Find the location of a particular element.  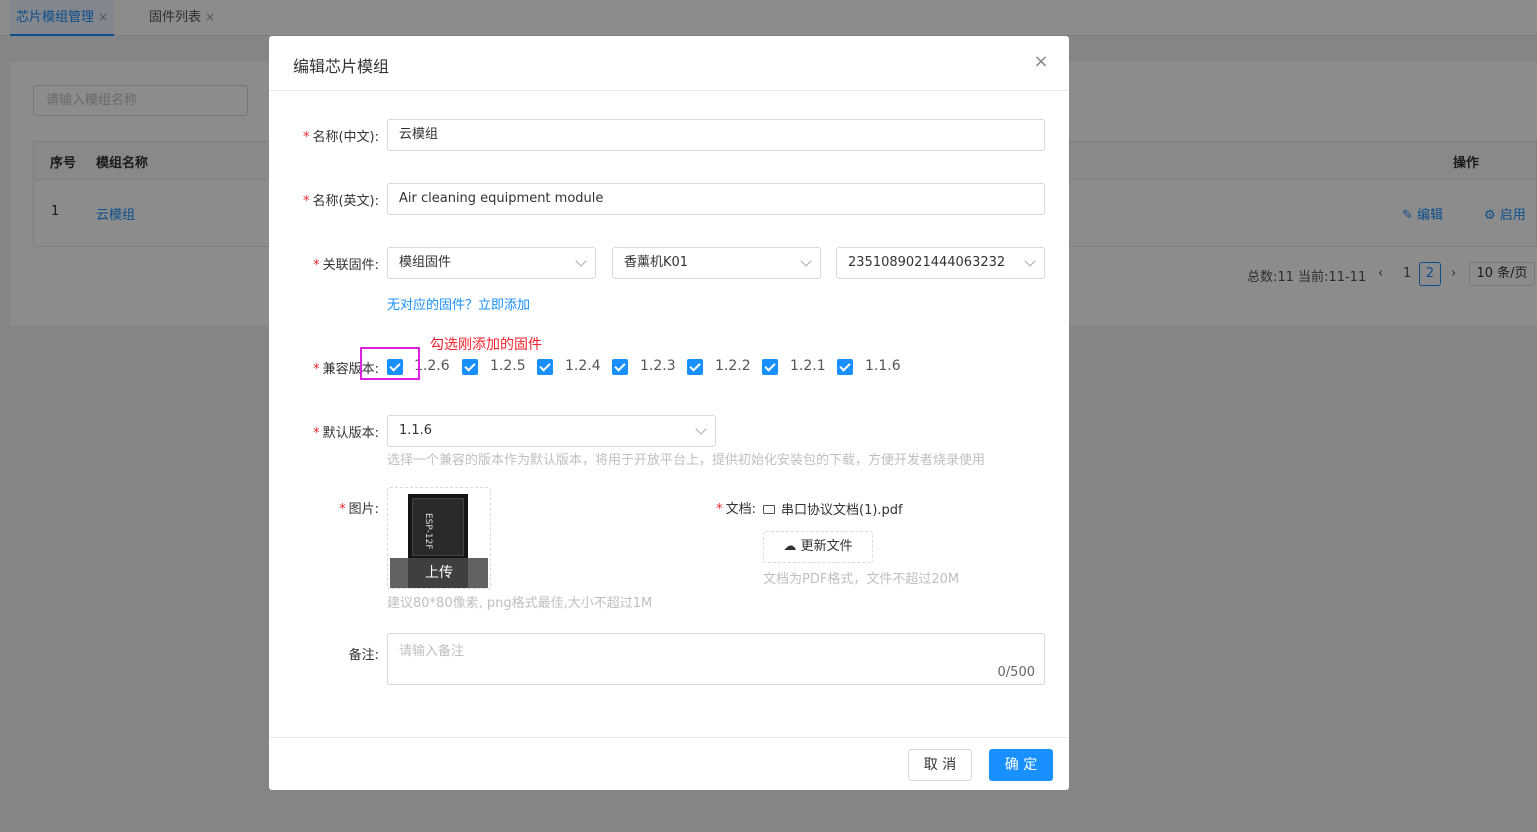

select-value: 模组固件 is located at coordinates (425, 262).